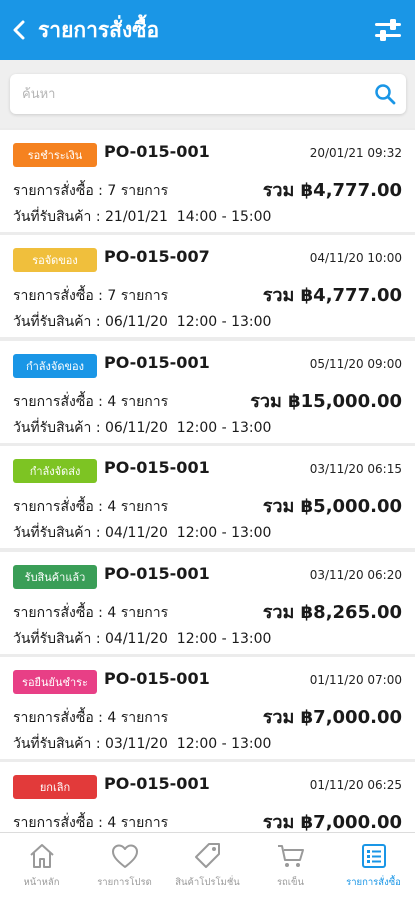  I want to click on order-date: 01/11/20 06:25, so click(355, 785).